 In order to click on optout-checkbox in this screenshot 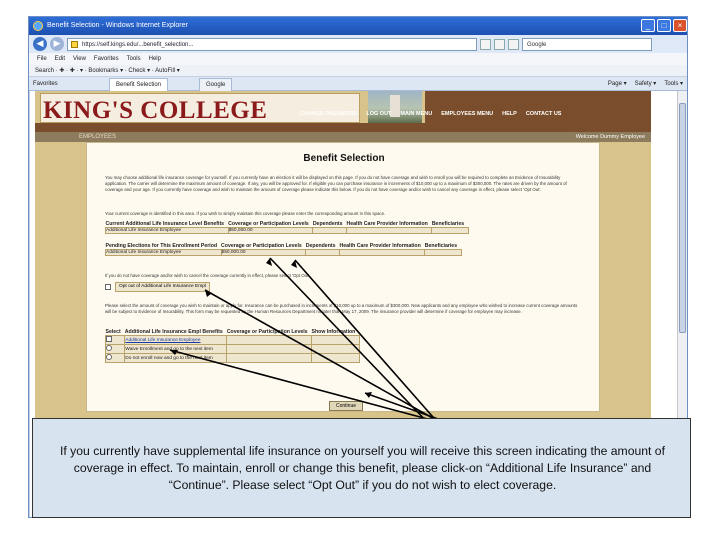, I will do `click(108, 287)`.